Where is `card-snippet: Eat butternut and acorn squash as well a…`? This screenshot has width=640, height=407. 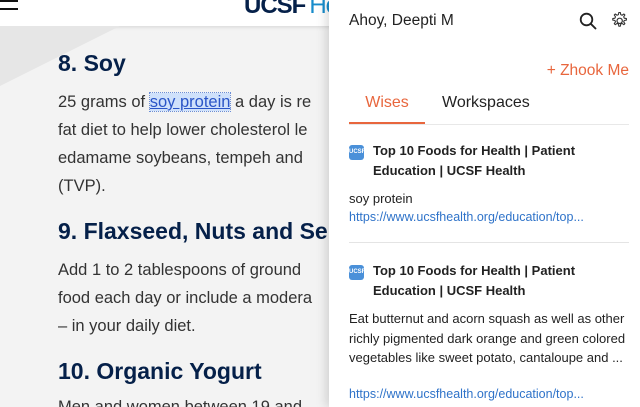 card-snippet: Eat butternut and acorn squash as well a… is located at coordinates (487, 338).